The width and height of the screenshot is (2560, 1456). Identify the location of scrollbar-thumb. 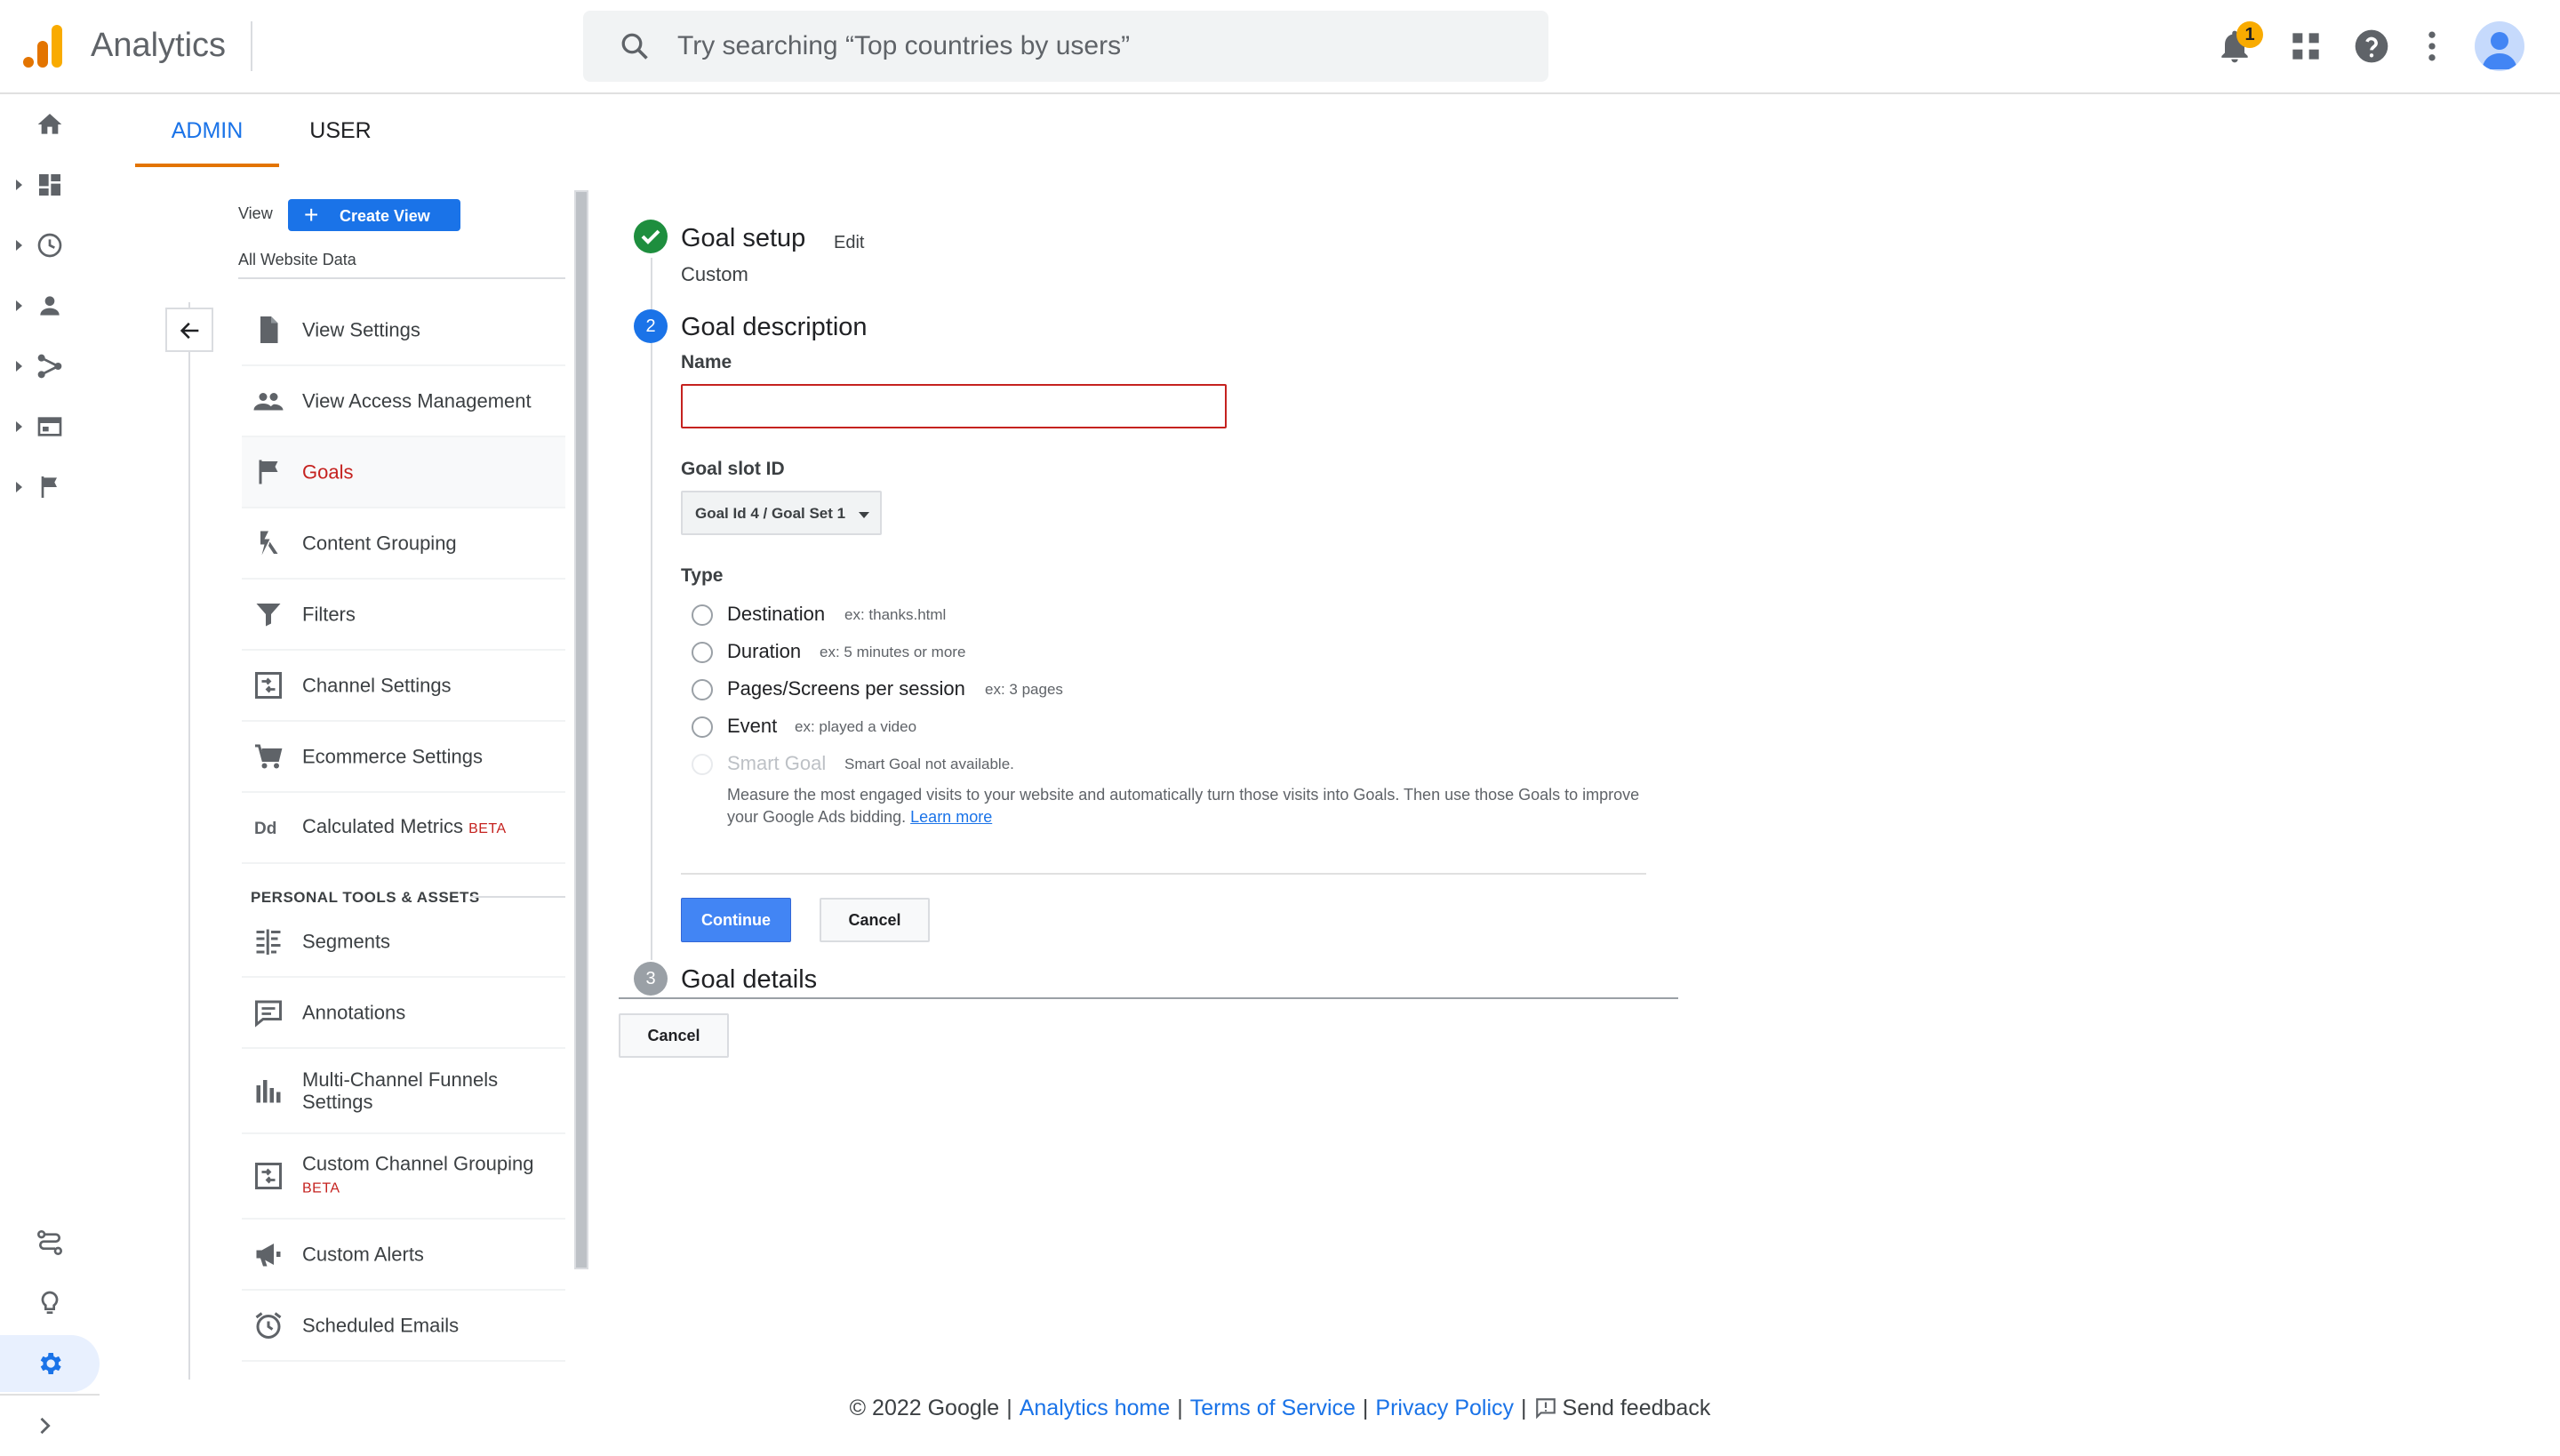
(581, 730).